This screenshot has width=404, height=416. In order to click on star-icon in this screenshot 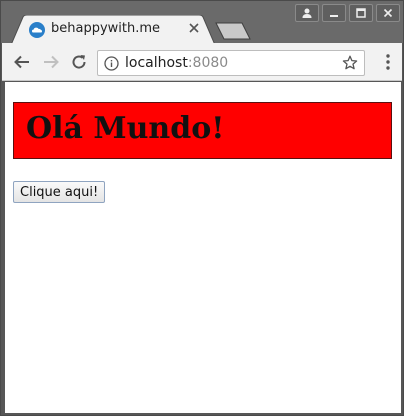, I will do `click(350, 63)`.